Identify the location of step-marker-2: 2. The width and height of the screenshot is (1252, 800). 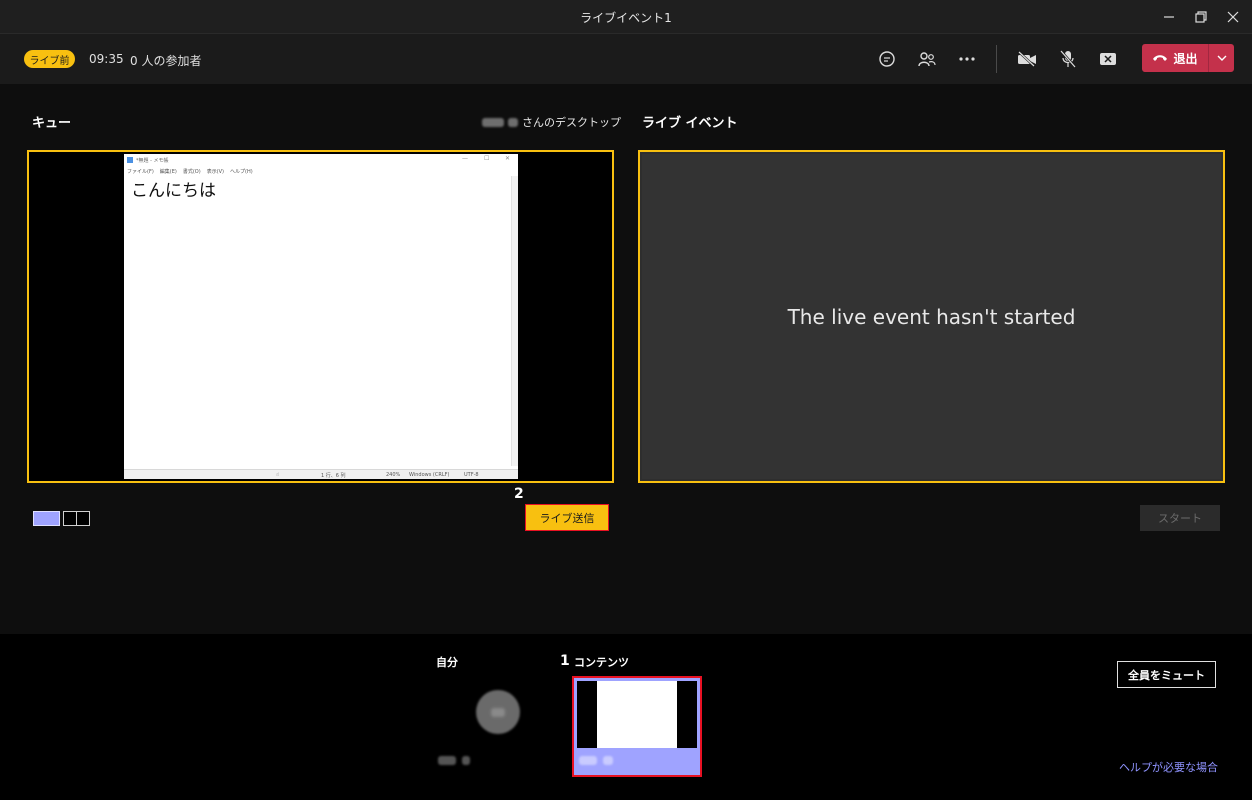
(519, 494).